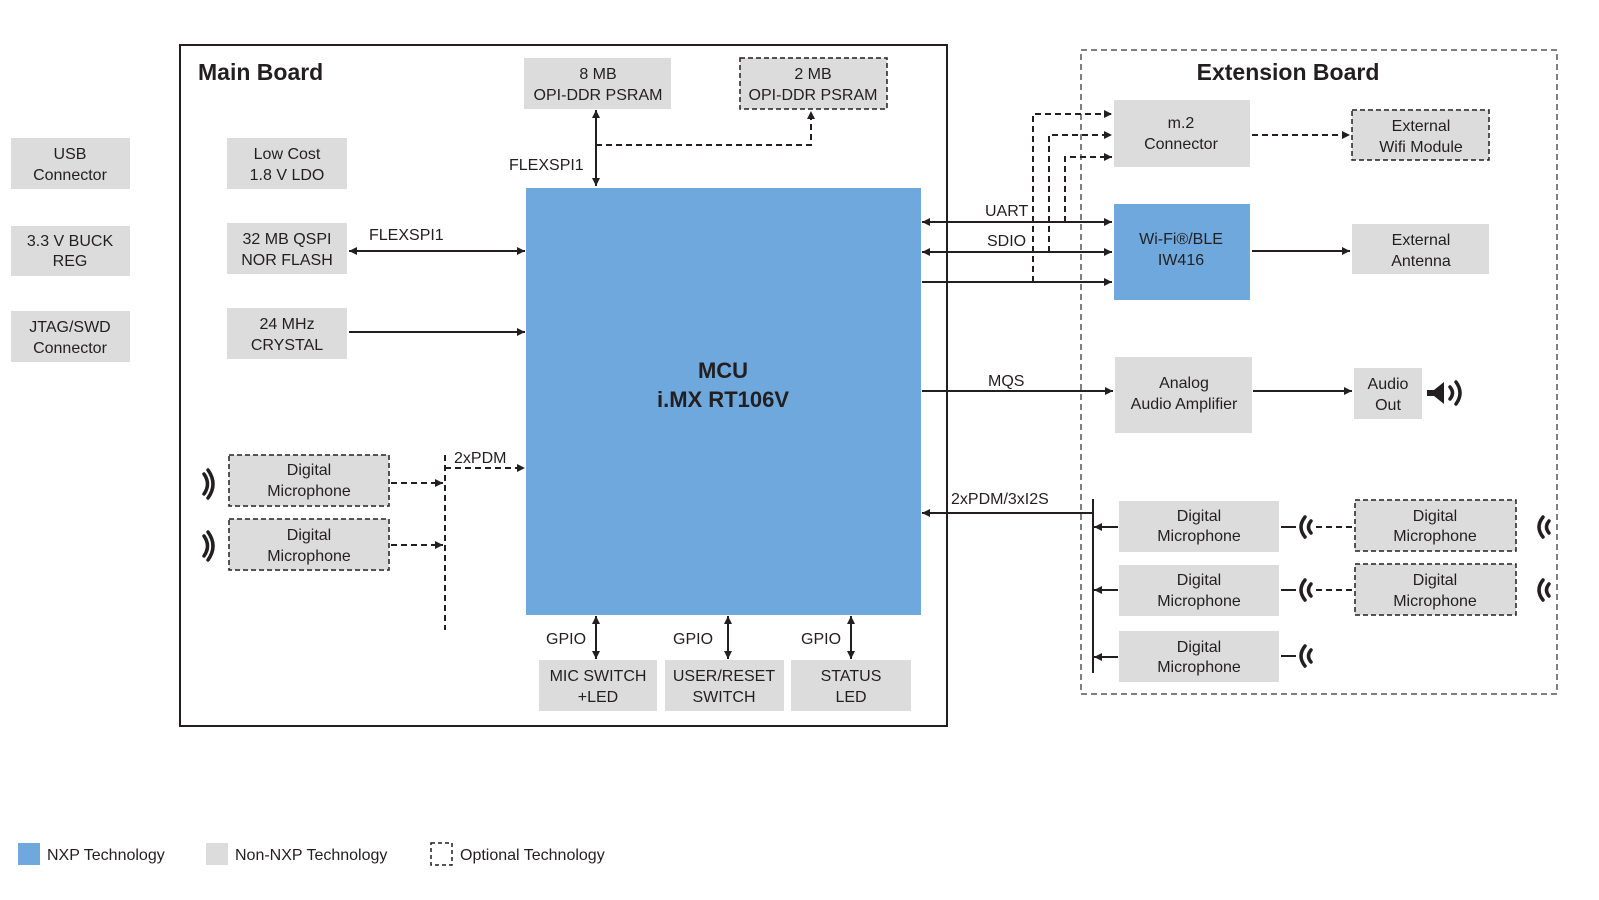  I want to click on sdio-label: SDIO, so click(1006, 241).